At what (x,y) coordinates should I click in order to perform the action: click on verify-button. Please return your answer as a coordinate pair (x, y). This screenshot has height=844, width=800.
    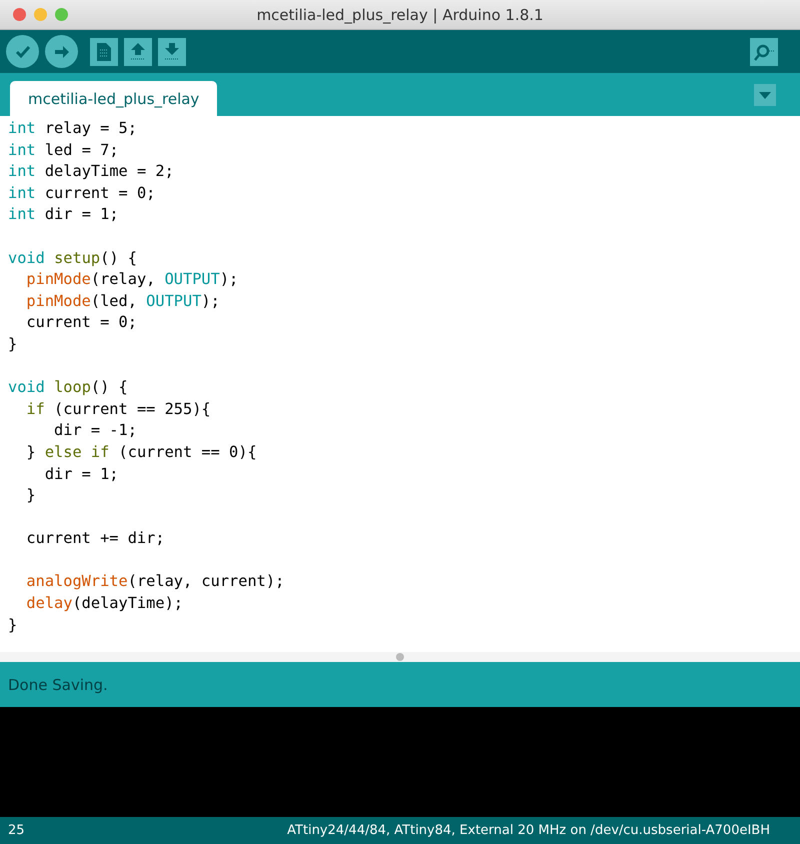
    Looking at the image, I should click on (22, 51).